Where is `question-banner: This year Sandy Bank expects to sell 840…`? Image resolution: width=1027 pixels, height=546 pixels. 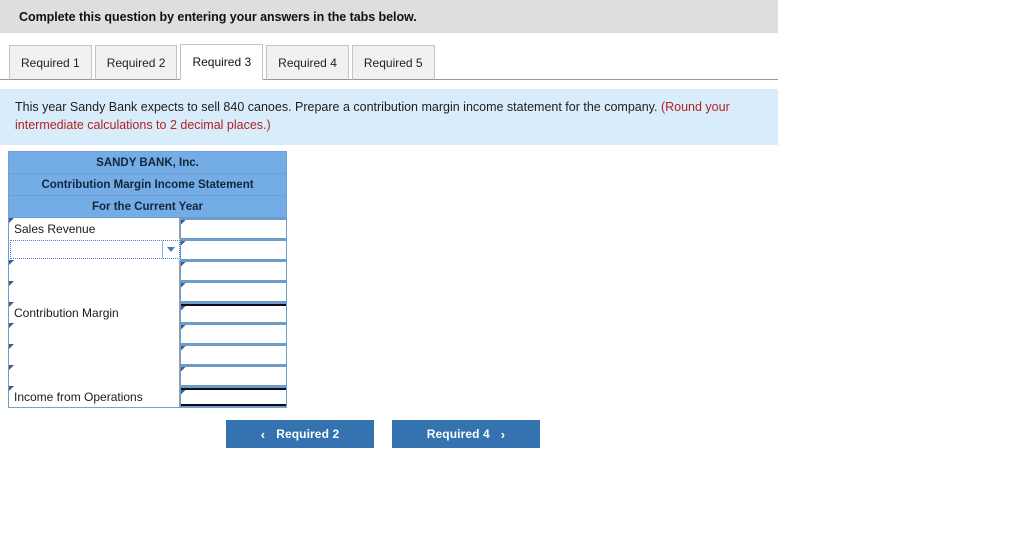 question-banner: This year Sandy Bank expects to sell 840… is located at coordinates (389, 117).